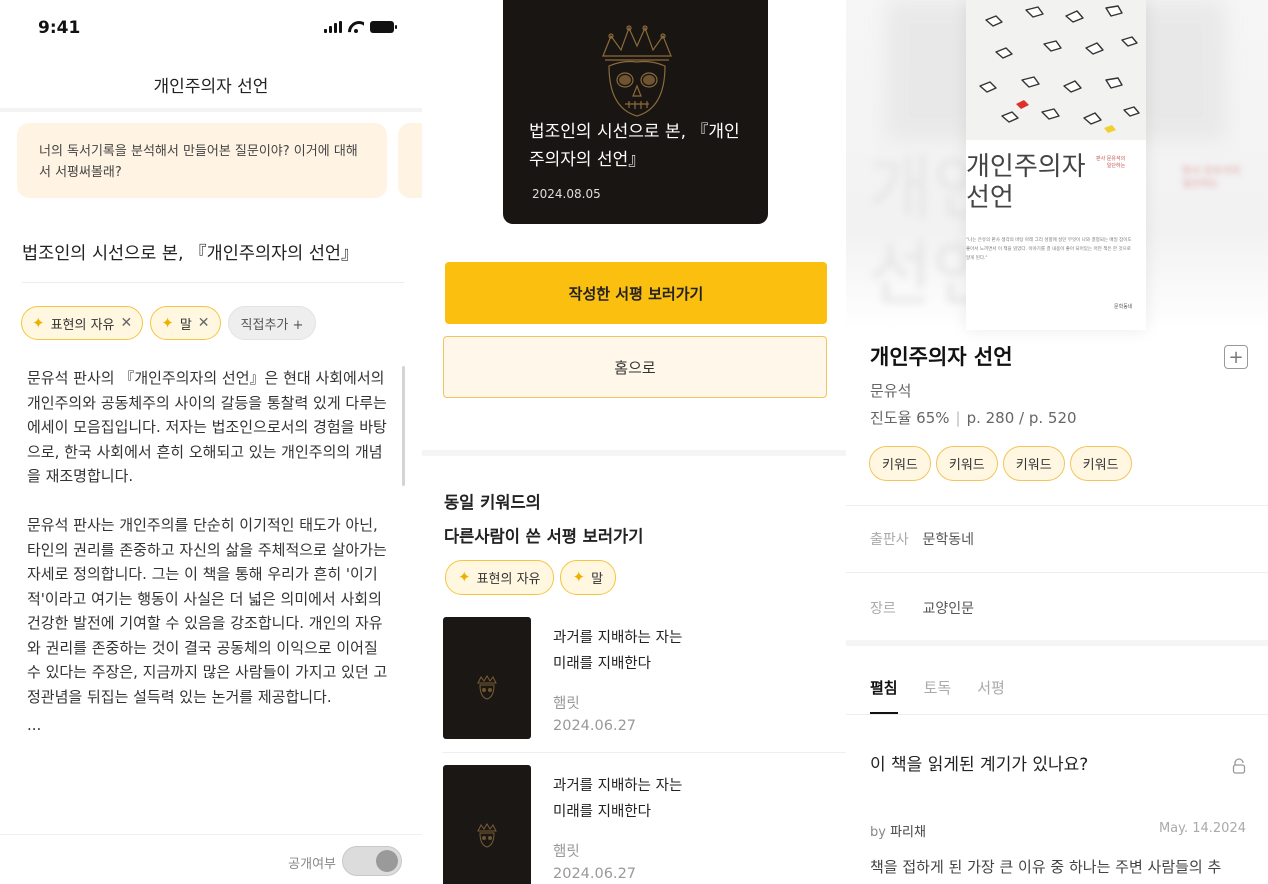 The image size is (1268, 884). I want to click on title-divider, so click(213, 282).